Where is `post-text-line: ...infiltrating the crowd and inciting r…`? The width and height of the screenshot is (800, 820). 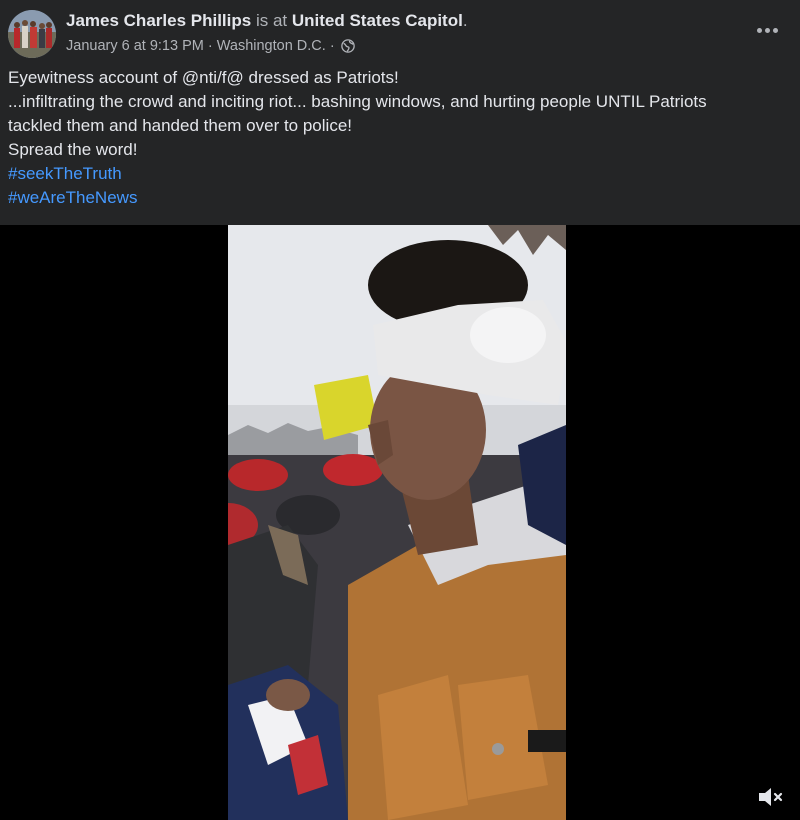
post-text-line: ...infiltrating the crowd and inciting r… is located at coordinates (357, 101).